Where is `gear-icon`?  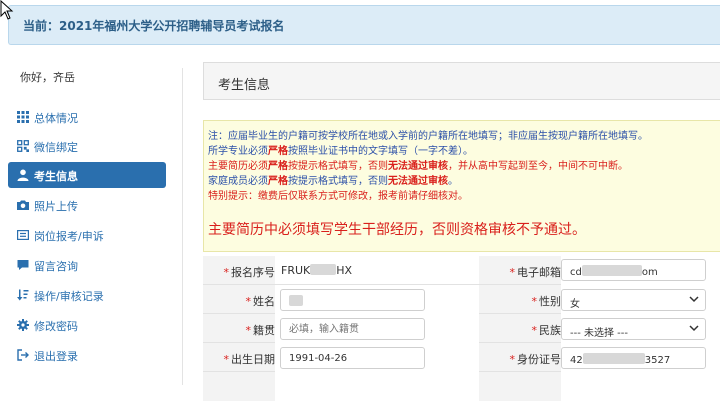
gear-icon is located at coordinates (23, 325).